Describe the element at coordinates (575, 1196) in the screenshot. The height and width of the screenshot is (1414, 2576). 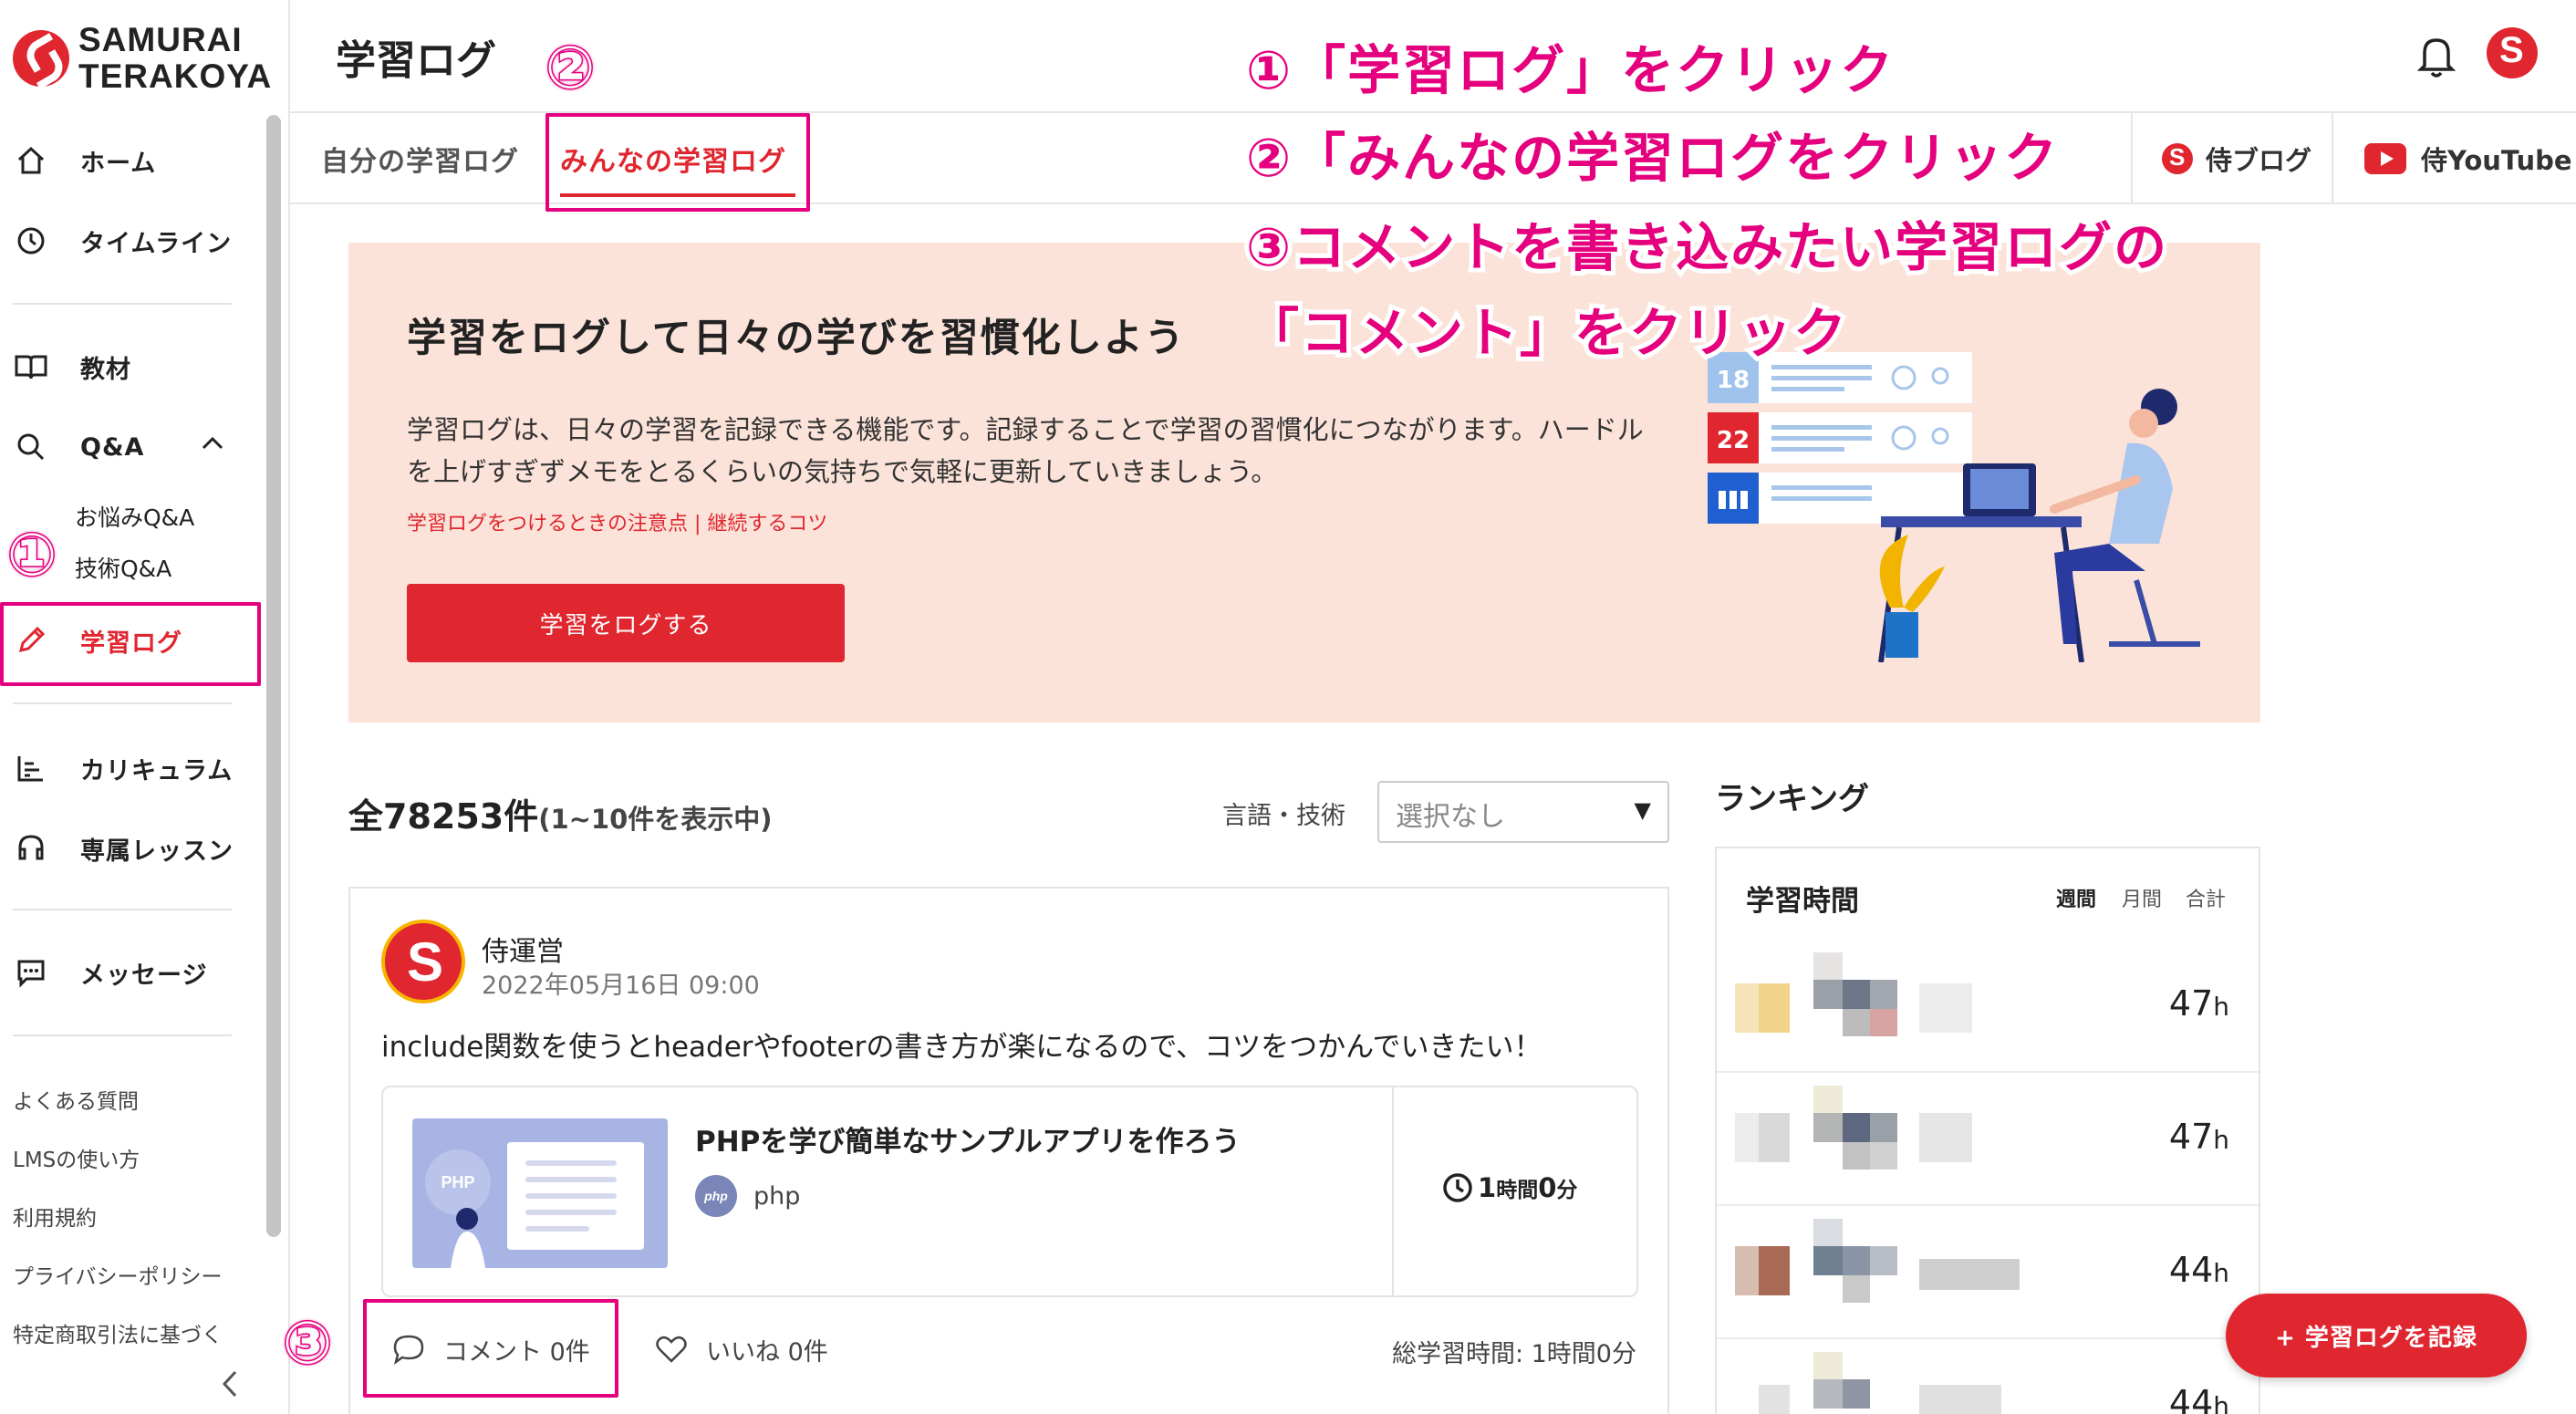
I see `document-illustration` at that location.